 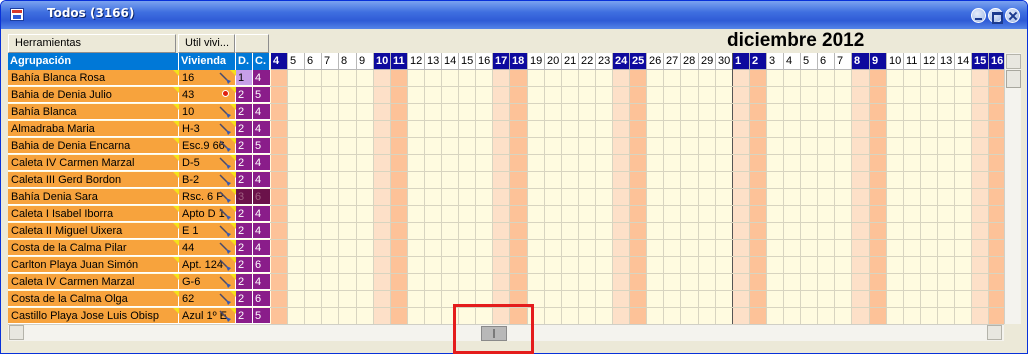 What do you see at coordinates (1012, 15) in the screenshot?
I see `close-button` at bounding box center [1012, 15].